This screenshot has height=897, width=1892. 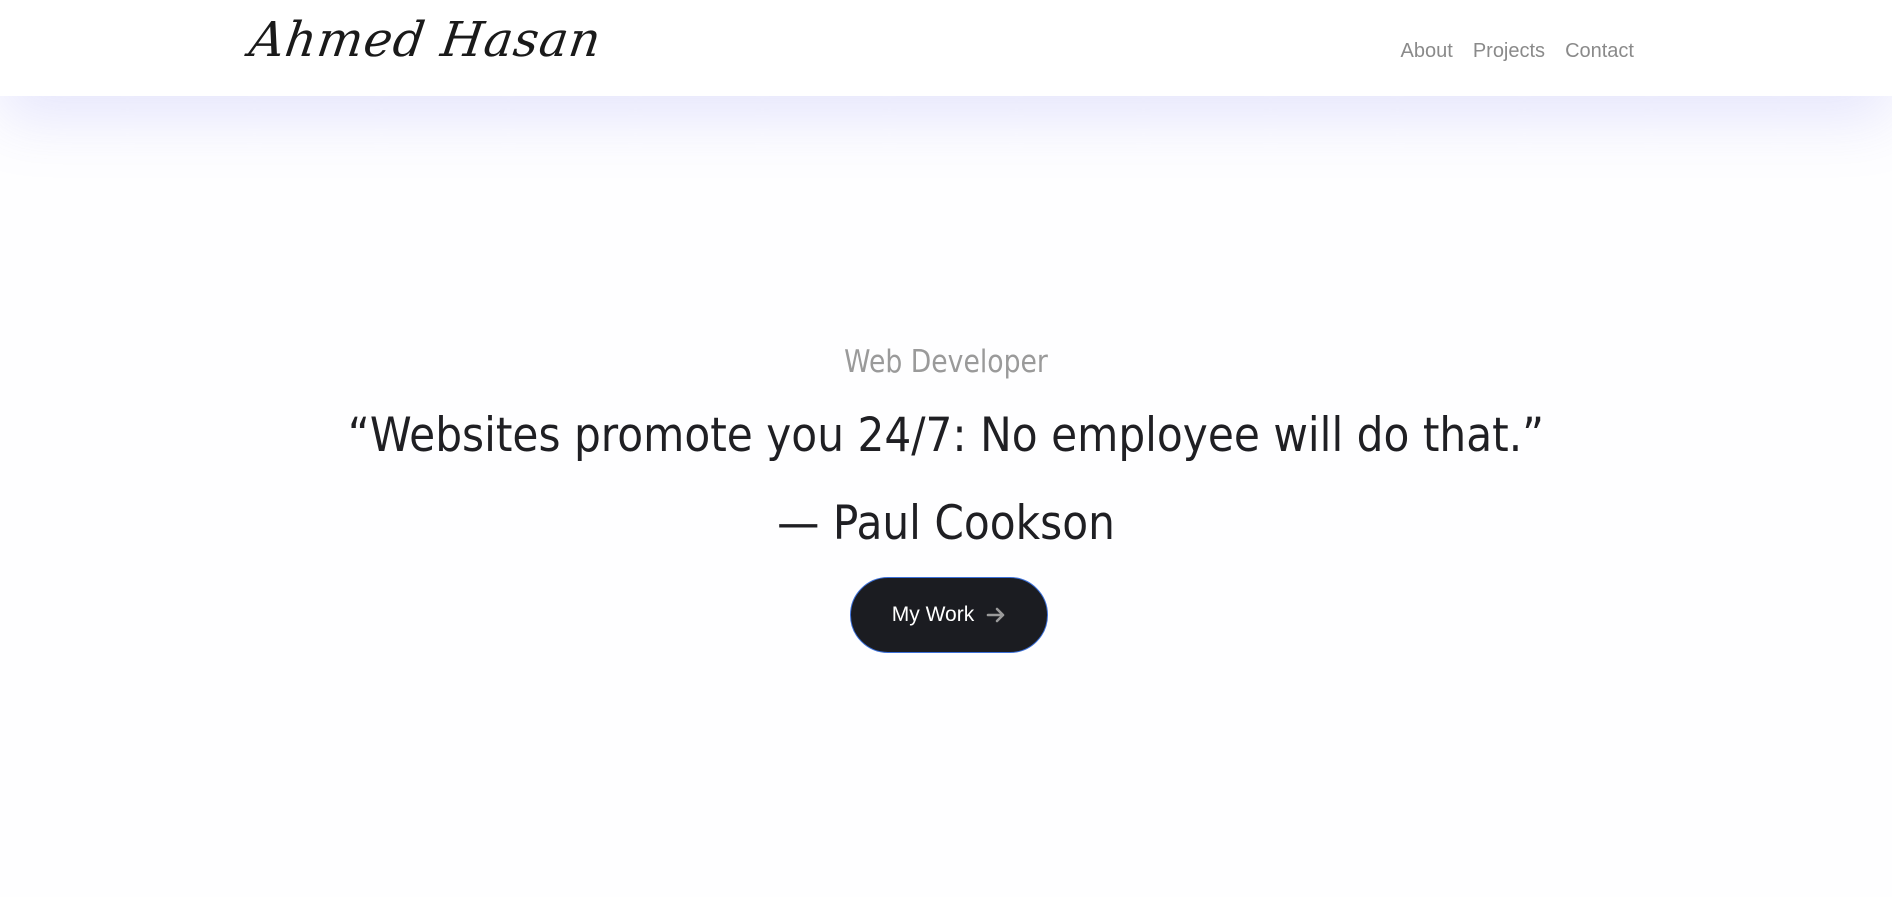 What do you see at coordinates (996, 615) in the screenshot?
I see `arrow-right-icon` at bounding box center [996, 615].